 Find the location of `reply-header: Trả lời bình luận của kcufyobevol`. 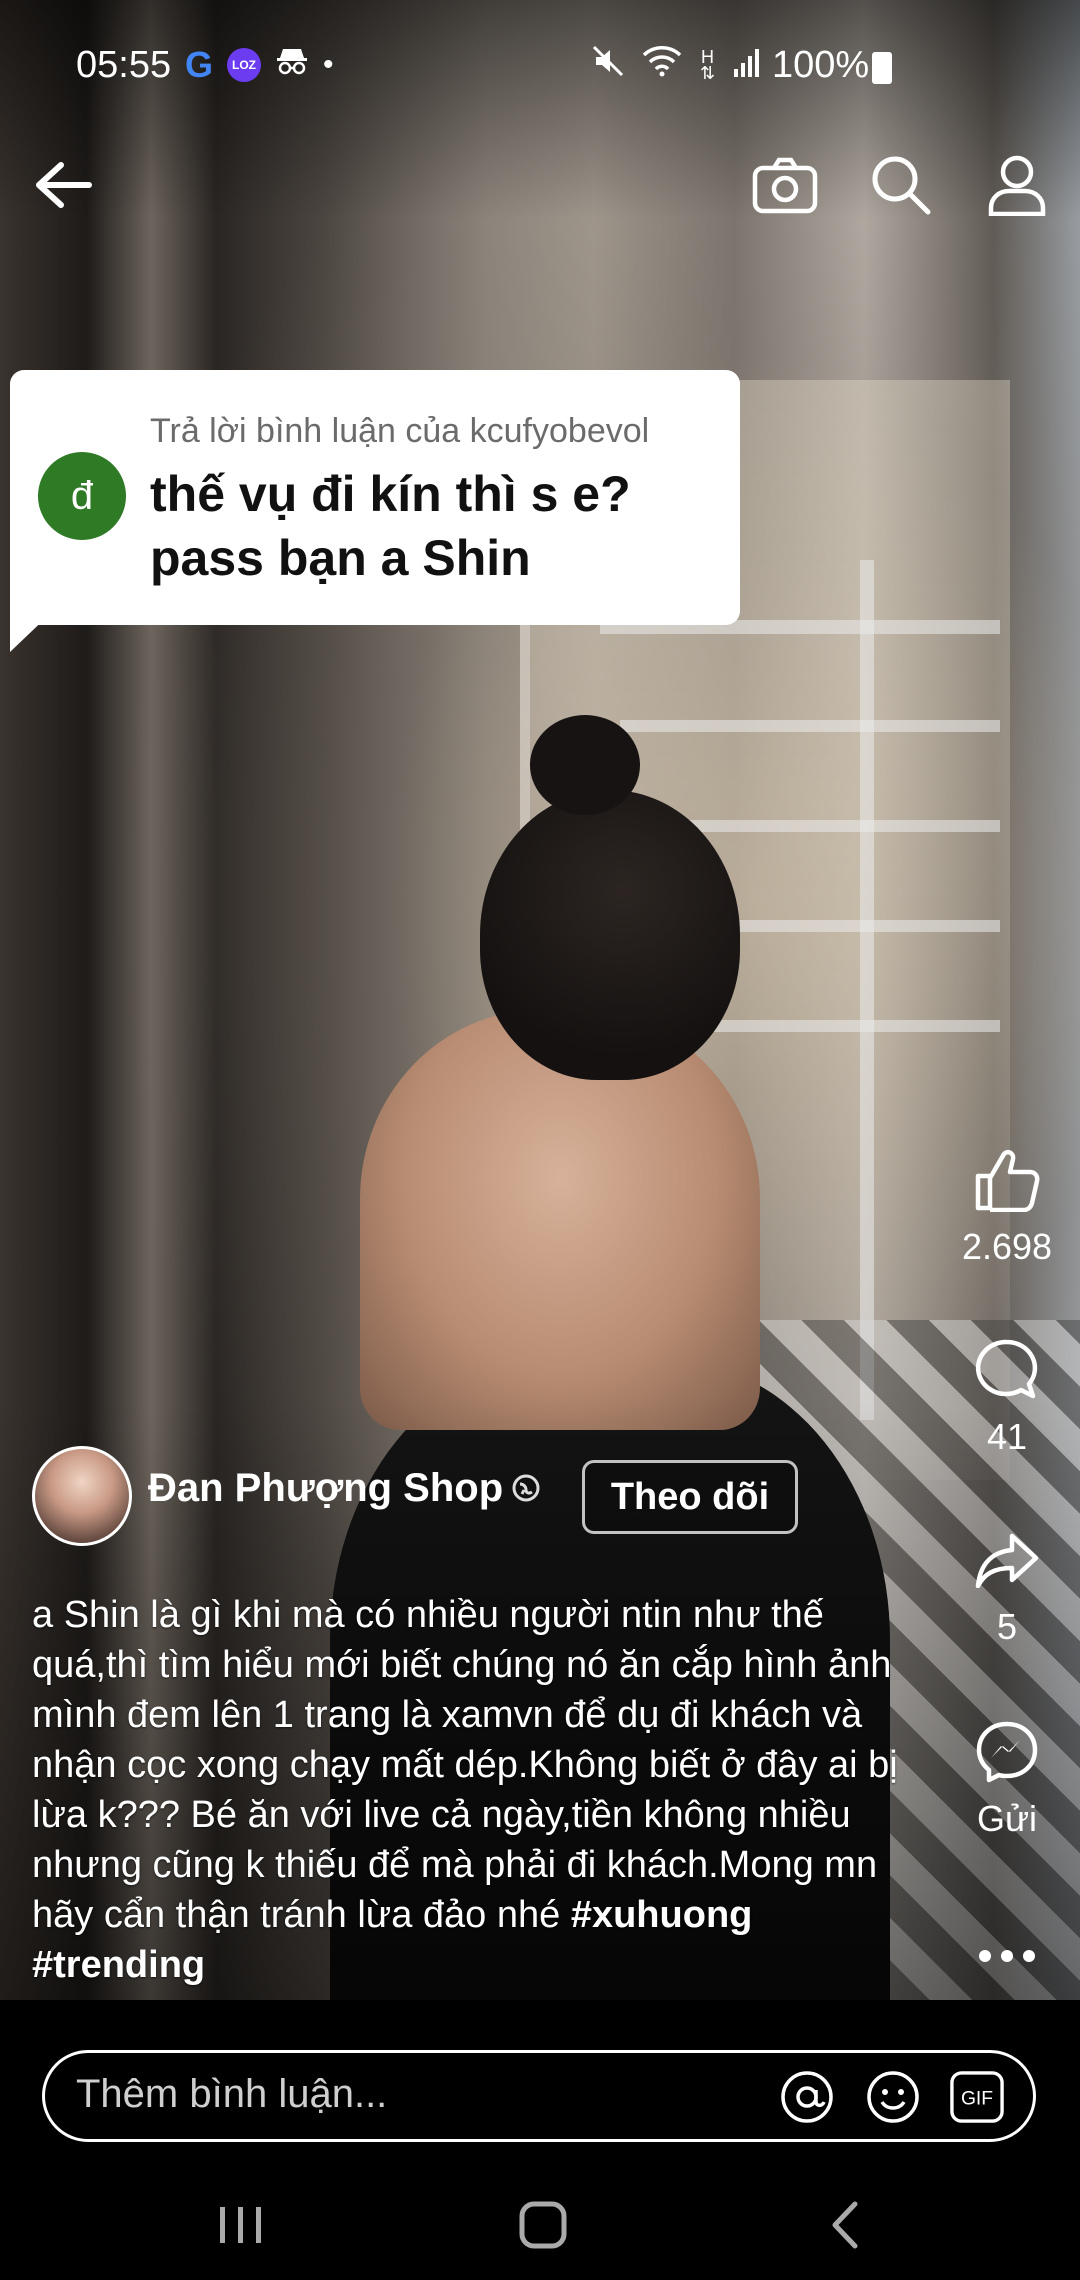

reply-header: Trả lời bình luận của kcufyobevol is located at coordinates (400, 431).